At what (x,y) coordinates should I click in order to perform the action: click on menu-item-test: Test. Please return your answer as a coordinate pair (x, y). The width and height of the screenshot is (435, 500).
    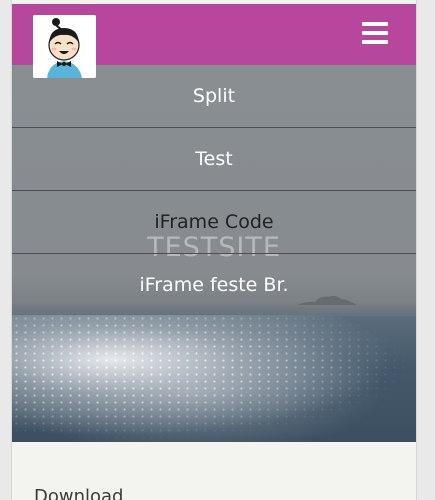
    Looking at the image, I should click on (214, 159).